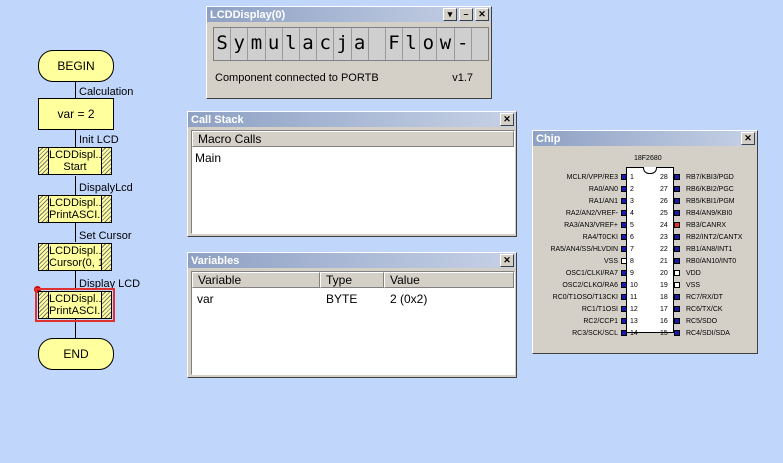 The image size is (783, 463). Describe the element at coordinates (693, 285) in the screenshot. I see `pin-label-right: VSS` at that location.